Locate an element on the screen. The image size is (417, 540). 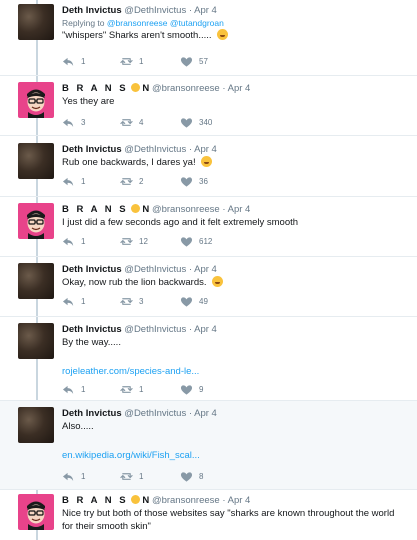
tweet-actions: 1 3 49 is located at coordinates (212, 302).